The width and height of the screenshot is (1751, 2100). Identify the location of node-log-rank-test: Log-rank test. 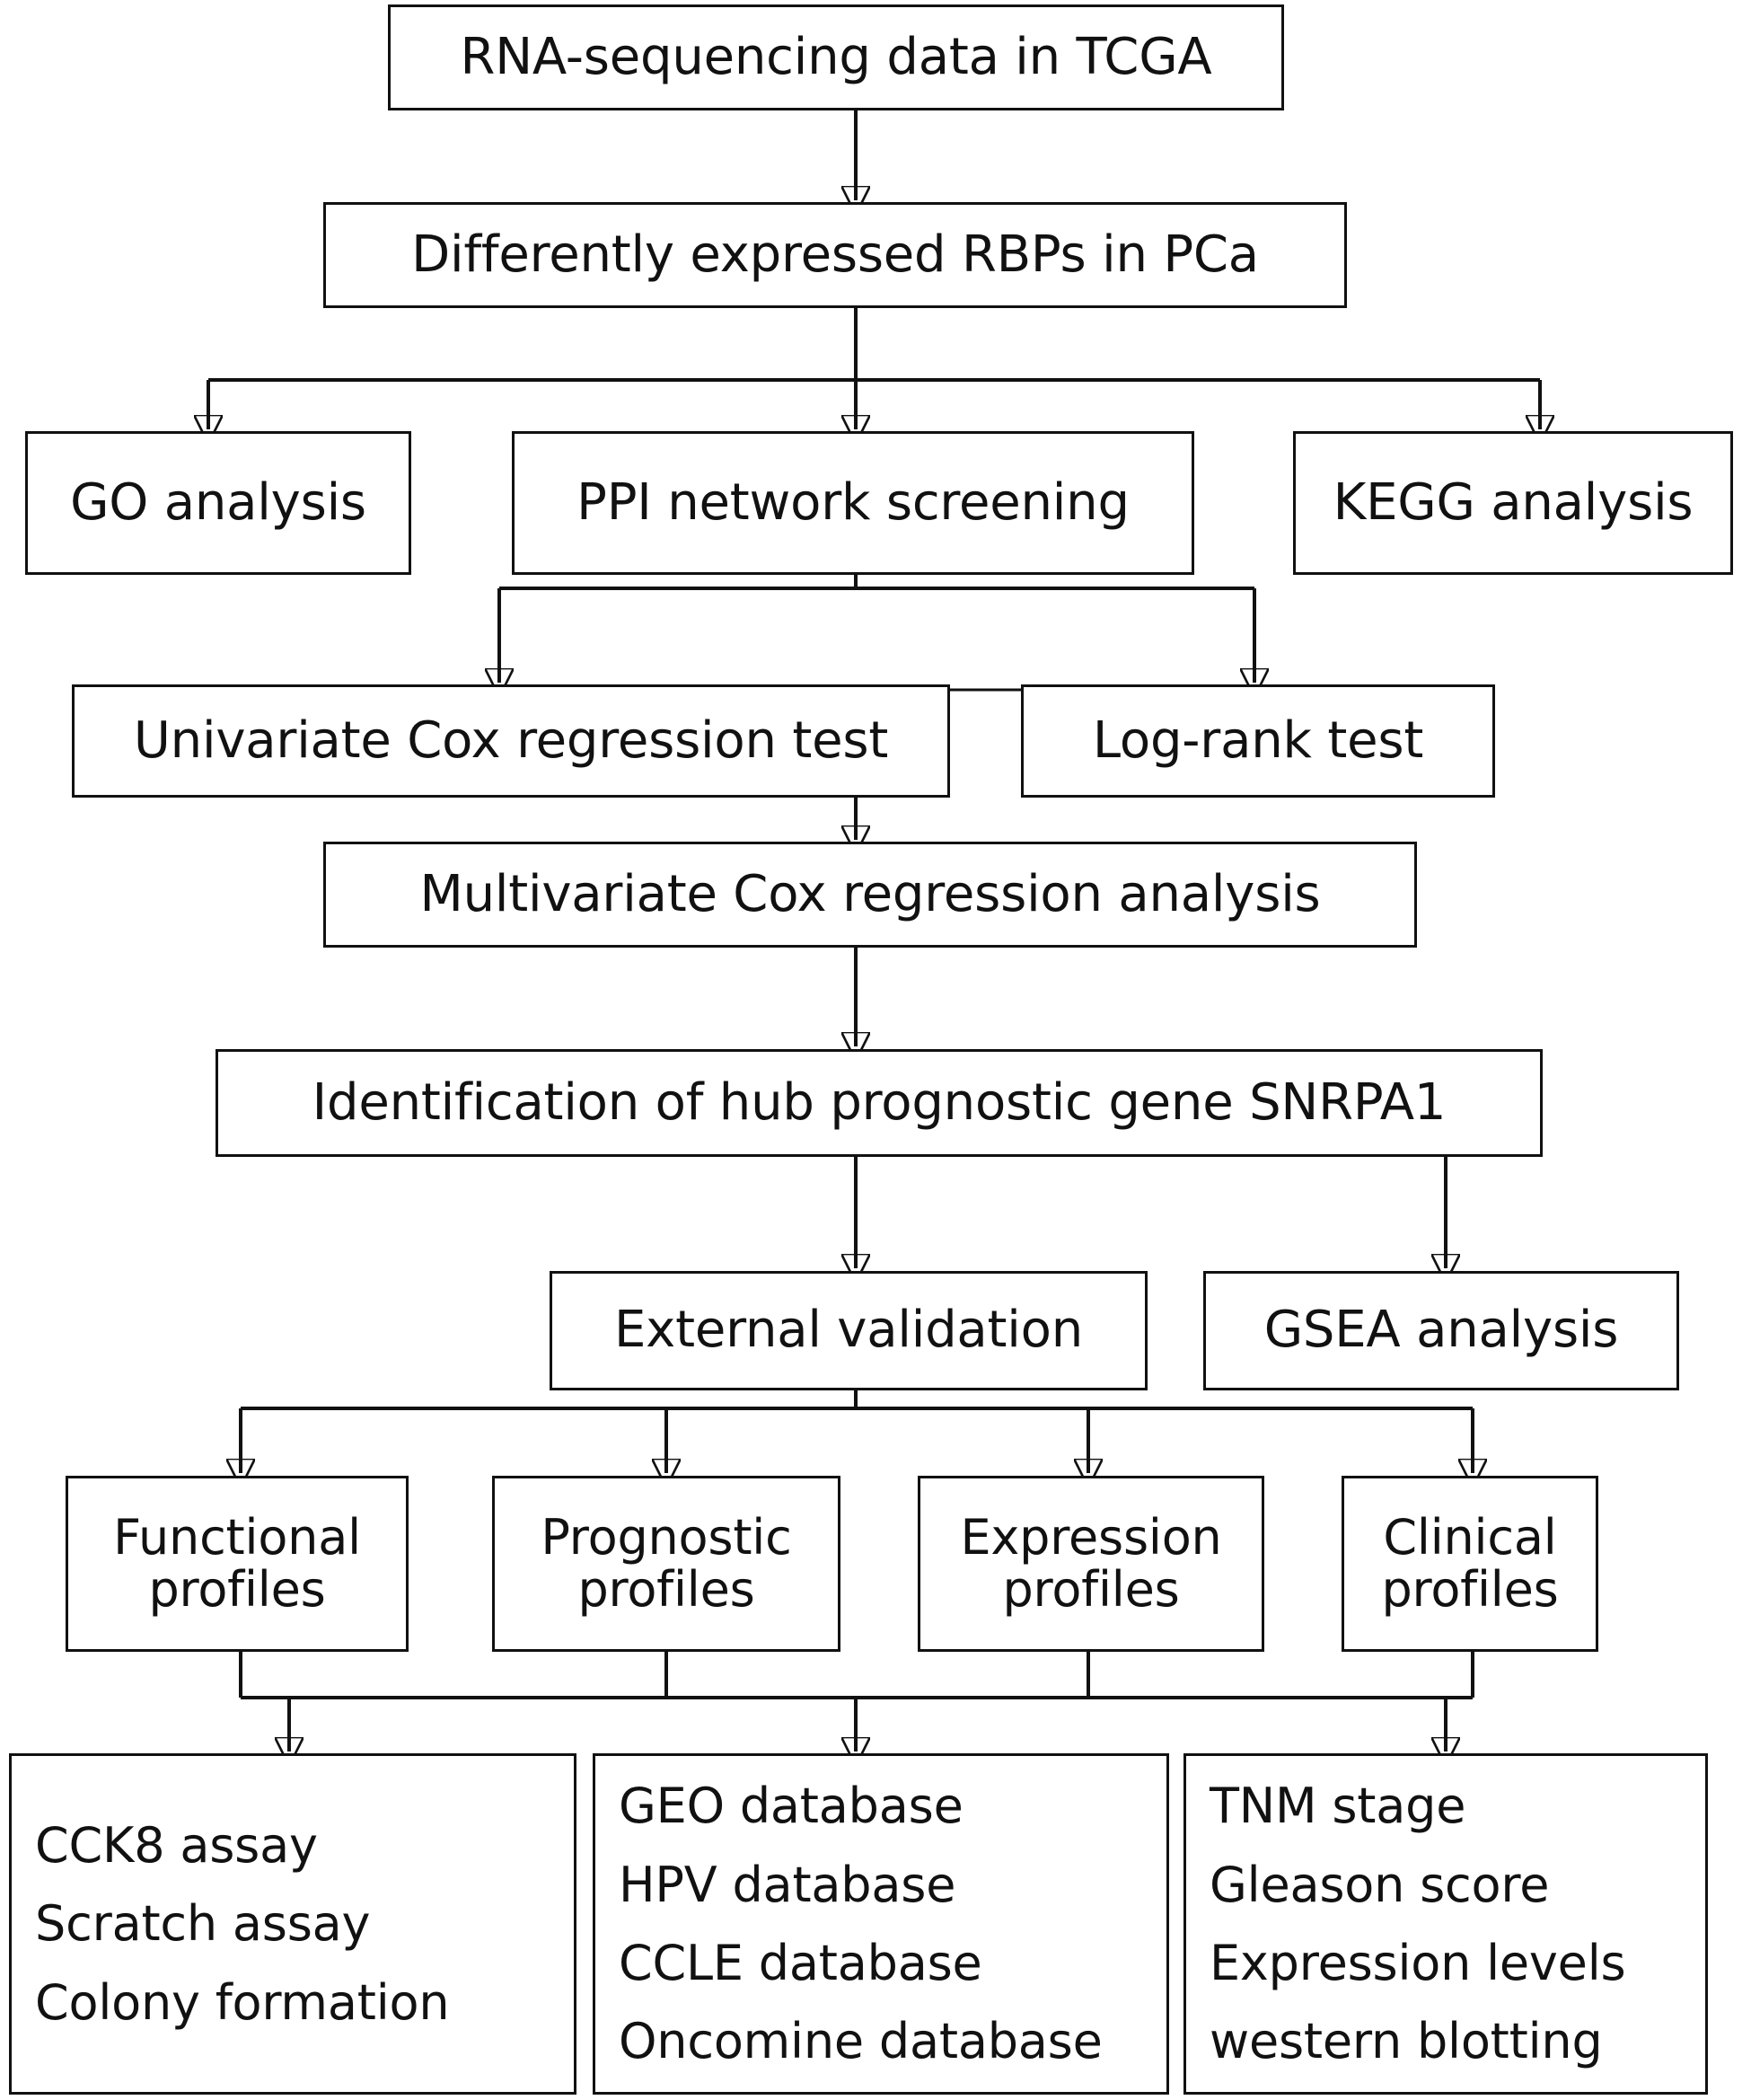
(1258, 741).